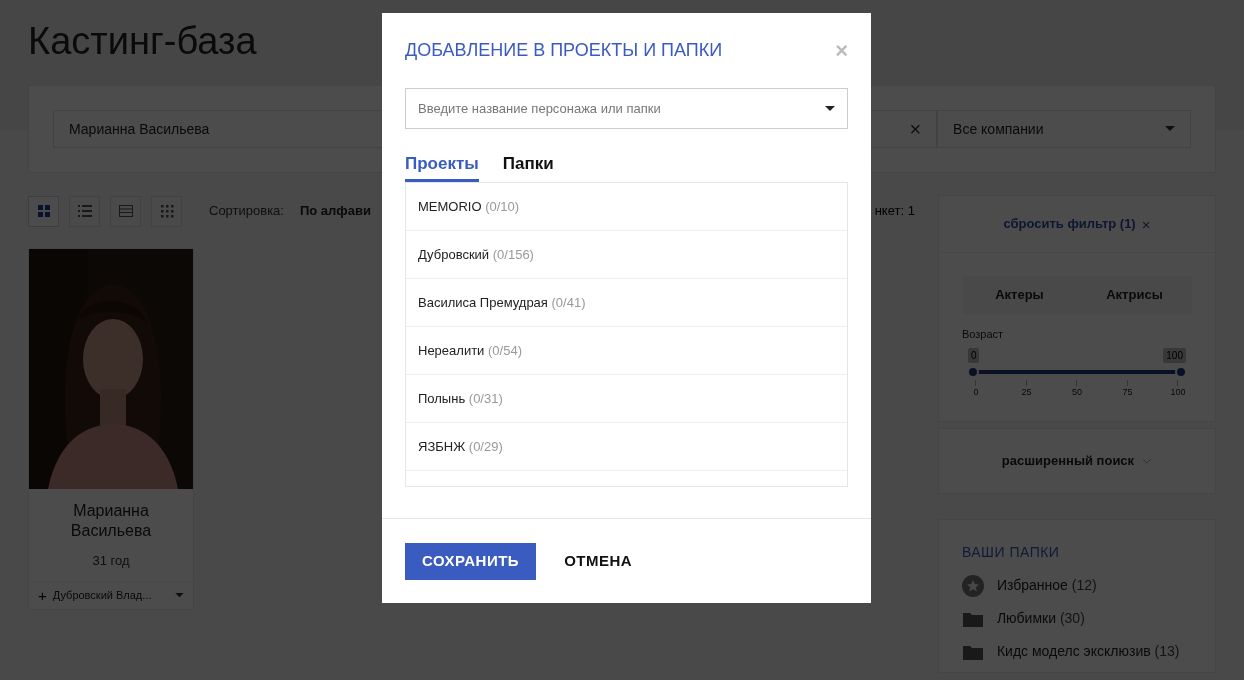  I want to click on project-search-field: Введите название персонажа или папки, so click(626, 108).